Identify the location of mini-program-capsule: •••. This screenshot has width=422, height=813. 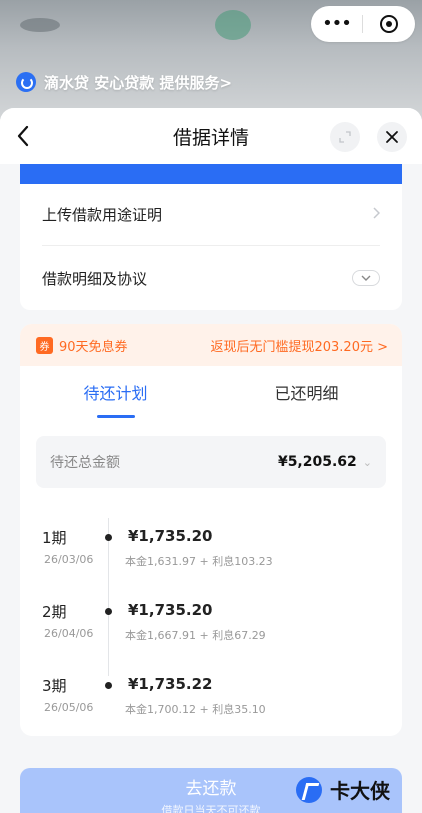
(363, 24).